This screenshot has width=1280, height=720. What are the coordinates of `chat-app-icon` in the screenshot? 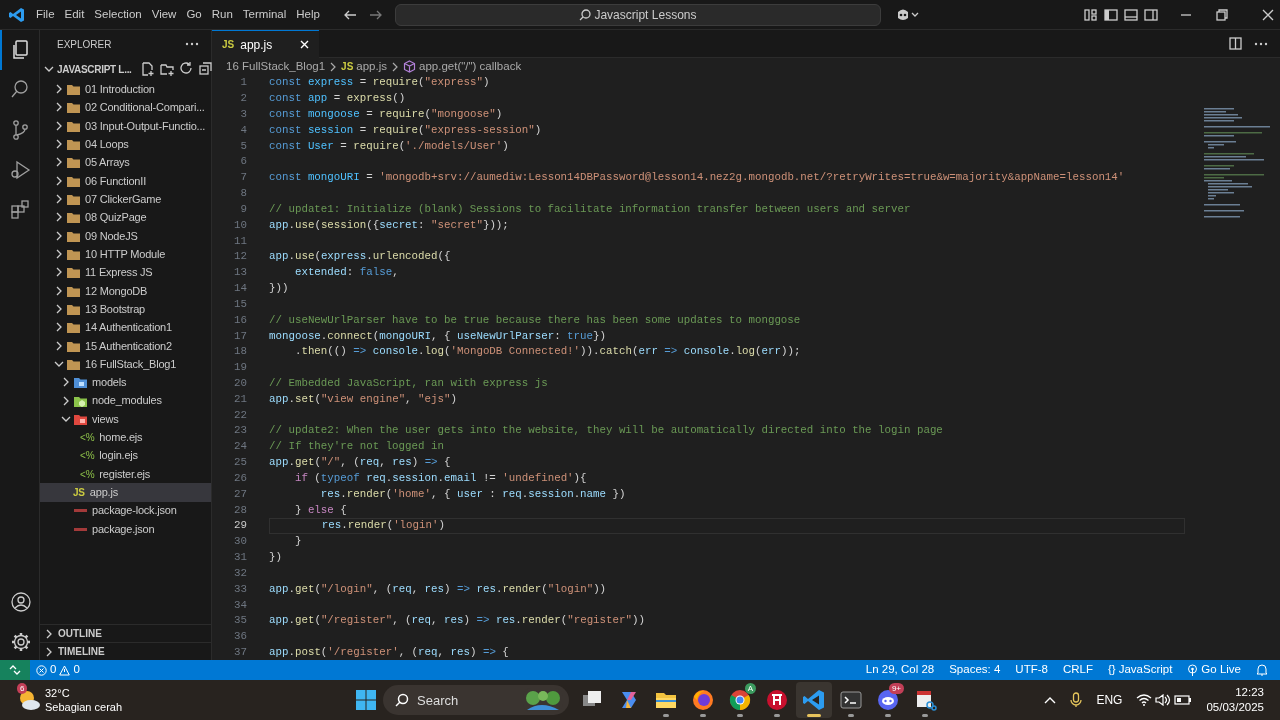 It's located at (888, 700).